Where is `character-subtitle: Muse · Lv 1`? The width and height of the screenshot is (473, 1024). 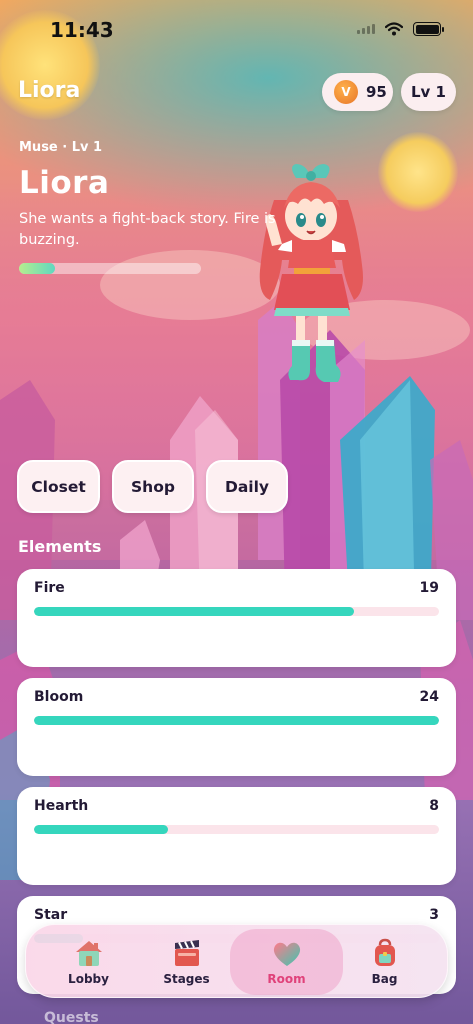
character-subtitle: Muse · Lv 1 is located at coordinates (61, 147).